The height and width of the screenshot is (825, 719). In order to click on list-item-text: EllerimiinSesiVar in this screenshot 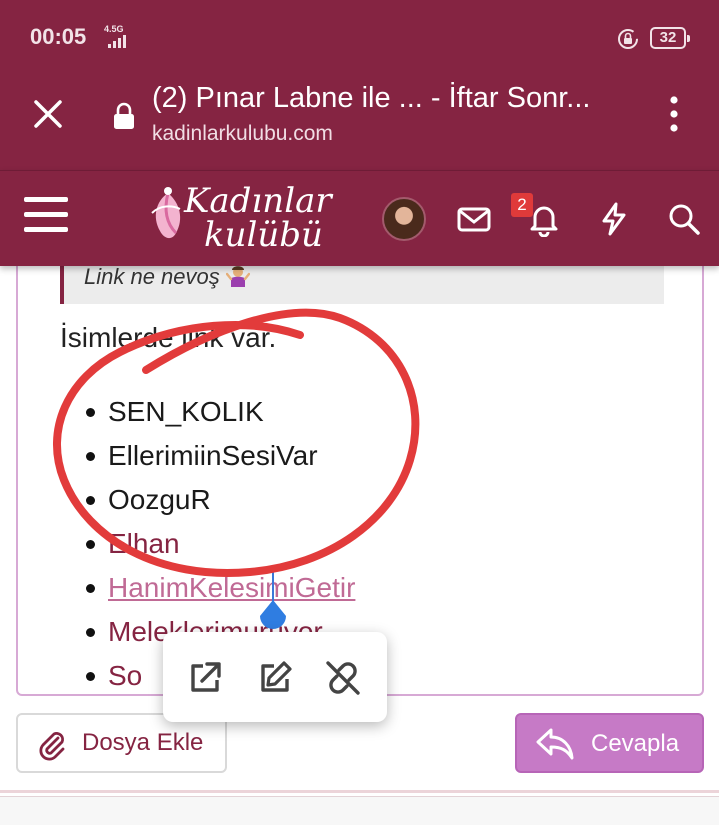, I will do `click(213, 455)`.